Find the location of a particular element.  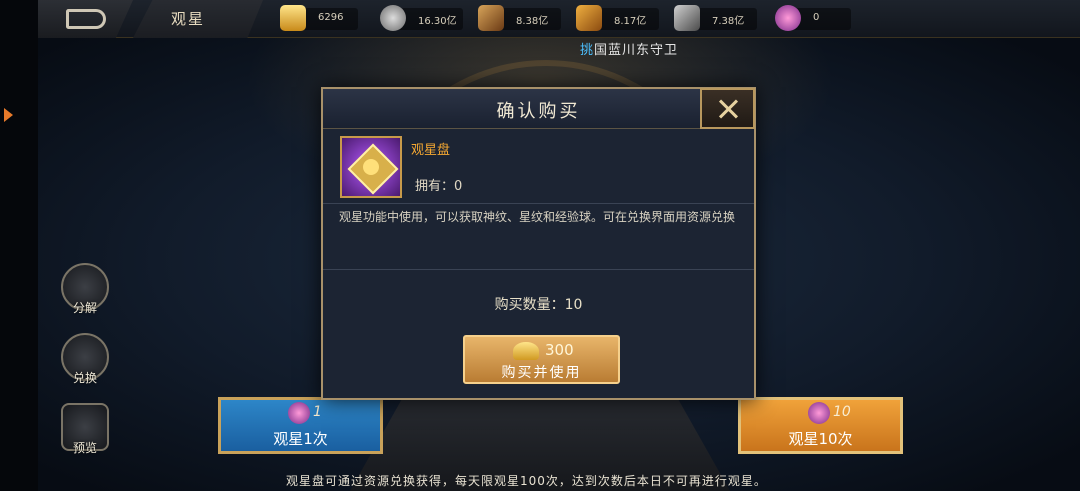

back-button is located at coordinates (85, 19).